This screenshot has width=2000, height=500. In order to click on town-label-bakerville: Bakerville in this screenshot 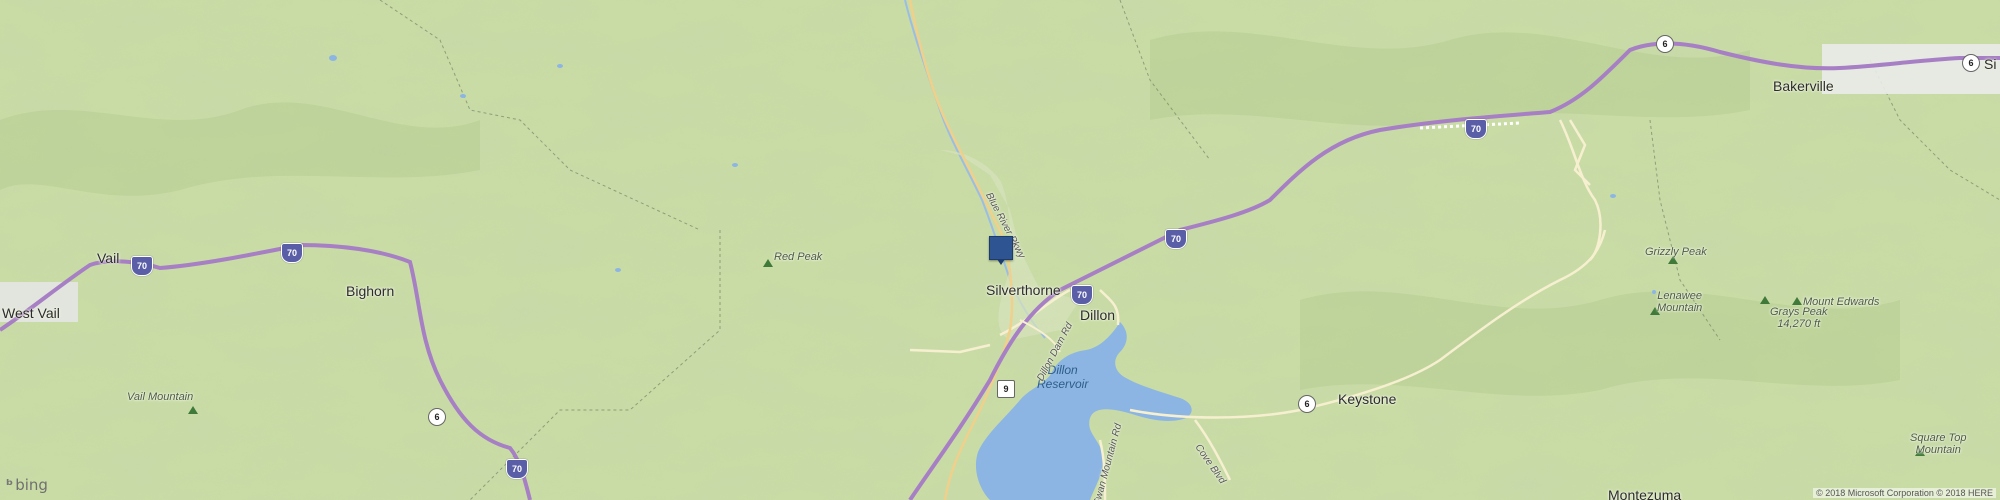, I will do `click(1803, 86)`.